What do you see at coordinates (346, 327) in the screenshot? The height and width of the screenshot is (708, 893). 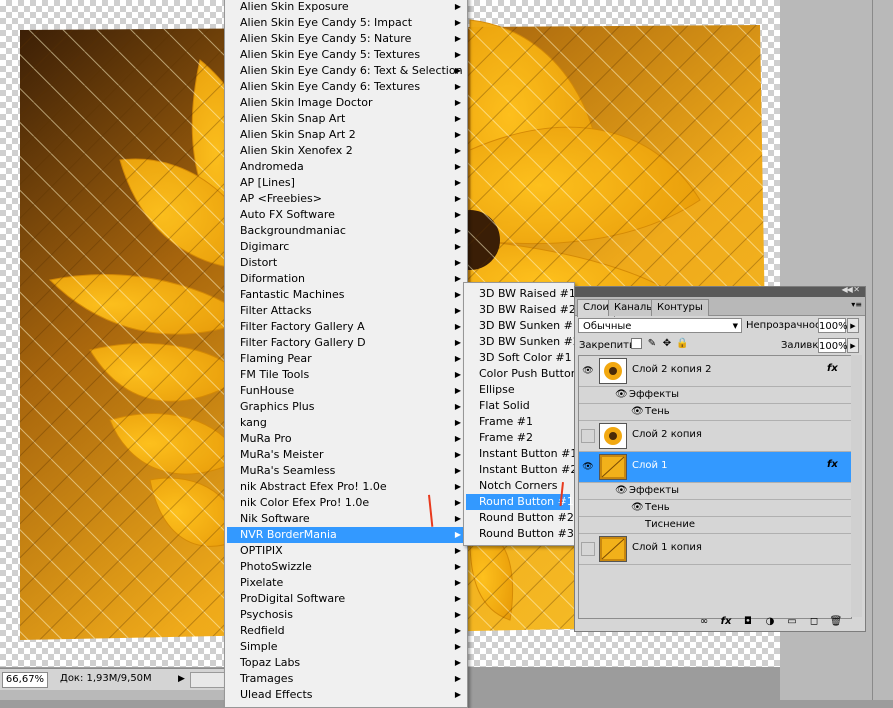 I see `menu-item: Filter Factory Gallery A ▶` at bounding box center [346, 327].